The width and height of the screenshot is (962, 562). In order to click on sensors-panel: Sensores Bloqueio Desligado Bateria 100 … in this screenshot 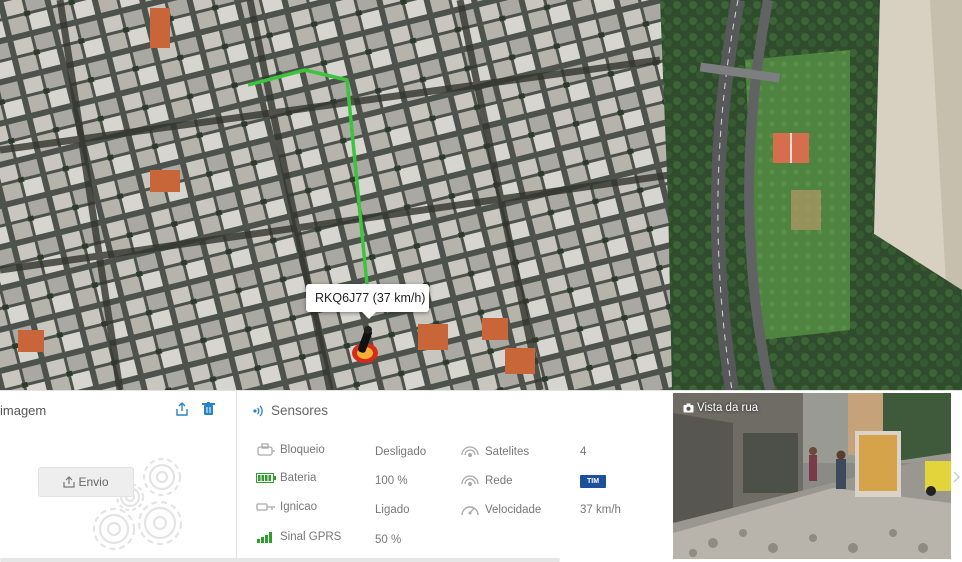, I will do `click(454, 476)`.